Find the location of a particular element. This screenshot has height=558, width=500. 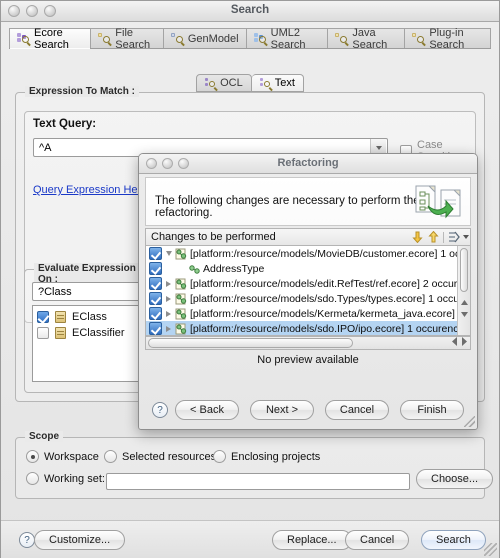

ocl-icon is located at coordinates (210, 83).